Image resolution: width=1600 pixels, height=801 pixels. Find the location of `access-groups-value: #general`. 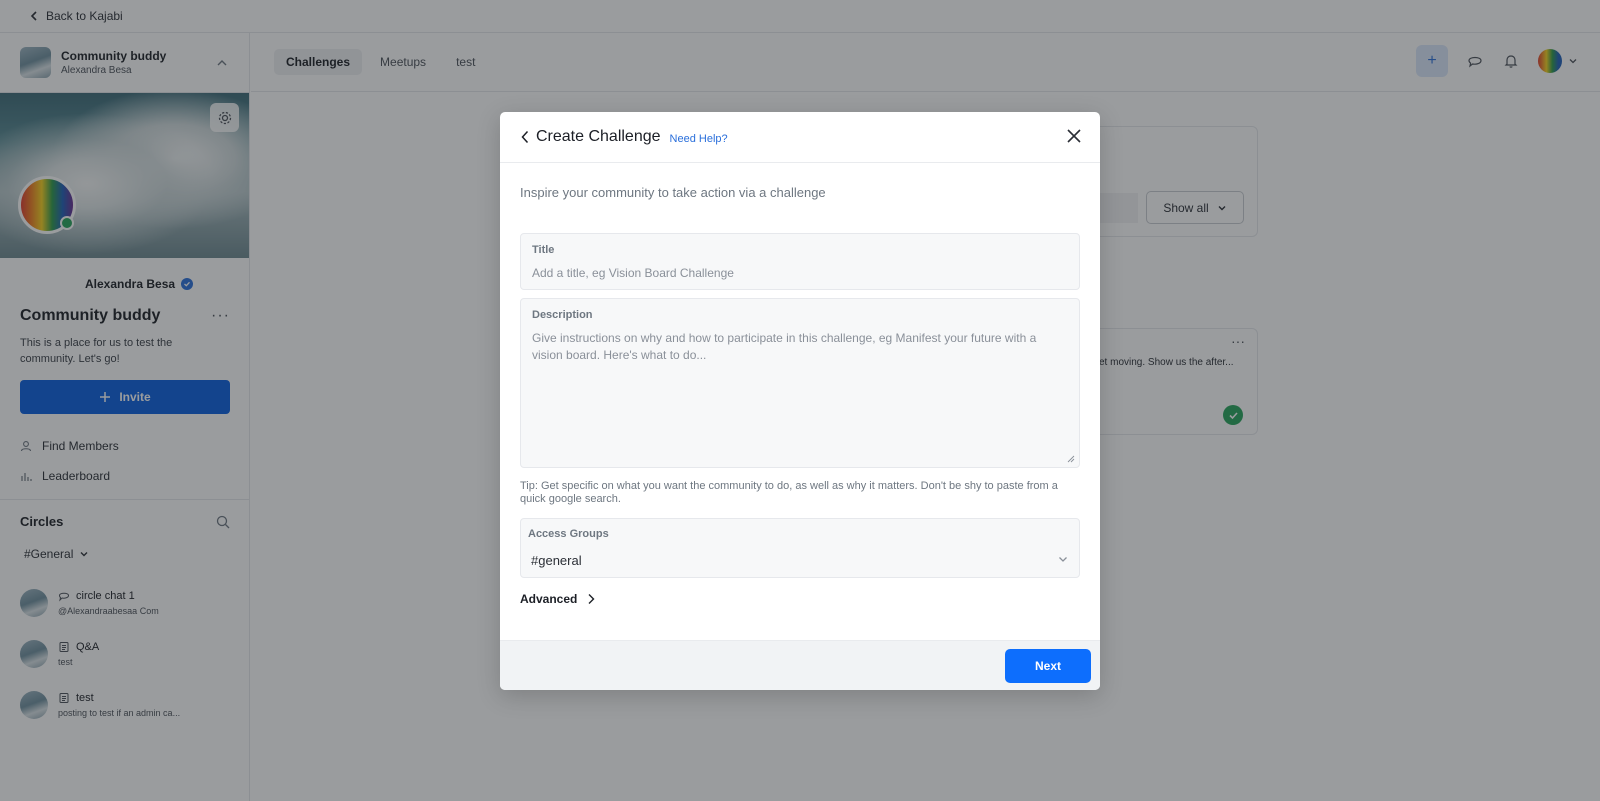

access-groups-value: #general is located at coordinates (556, 560).